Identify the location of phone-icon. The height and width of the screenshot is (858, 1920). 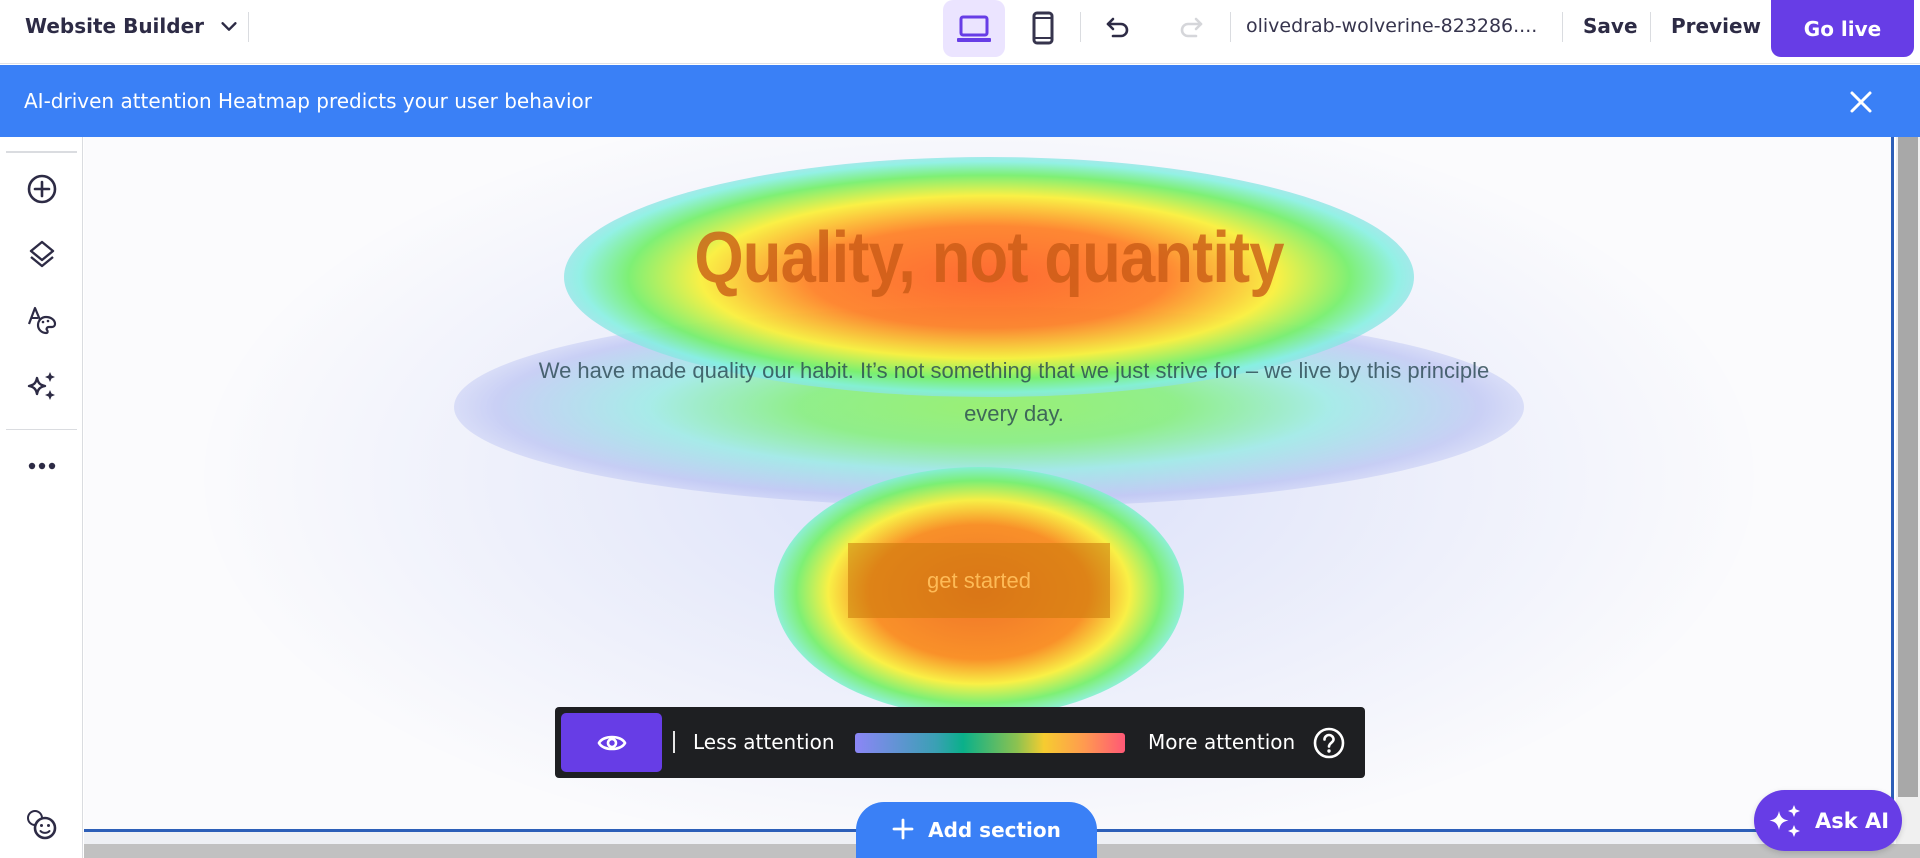
(1043, 28).